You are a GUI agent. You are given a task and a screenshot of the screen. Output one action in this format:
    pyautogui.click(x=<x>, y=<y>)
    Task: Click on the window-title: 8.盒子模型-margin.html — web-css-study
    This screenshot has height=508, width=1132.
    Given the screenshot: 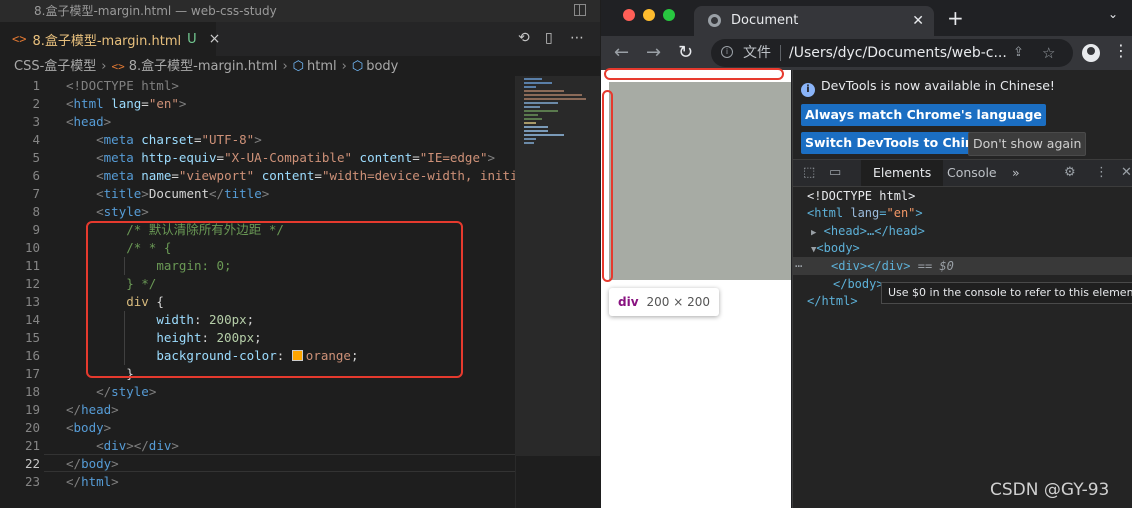 What is the action you would take?
    pyautogui.click(x=300, y=11)
    